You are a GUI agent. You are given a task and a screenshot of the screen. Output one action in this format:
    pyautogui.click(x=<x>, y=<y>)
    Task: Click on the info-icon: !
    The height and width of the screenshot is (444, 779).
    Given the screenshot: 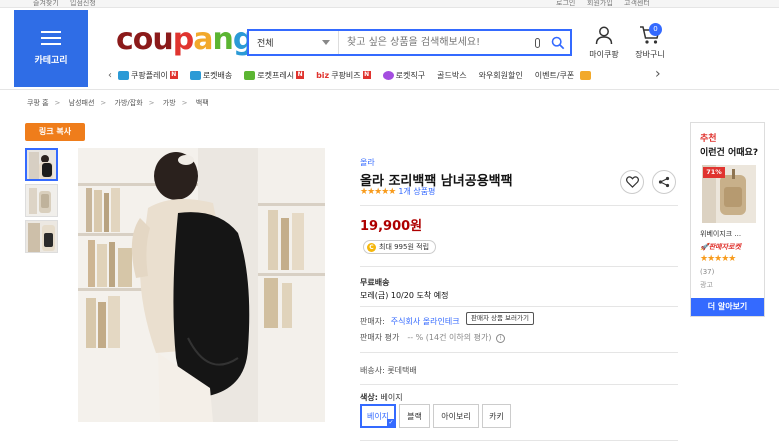 What is the action you would take?
    pyautogui.click(x=501, y=338)
    